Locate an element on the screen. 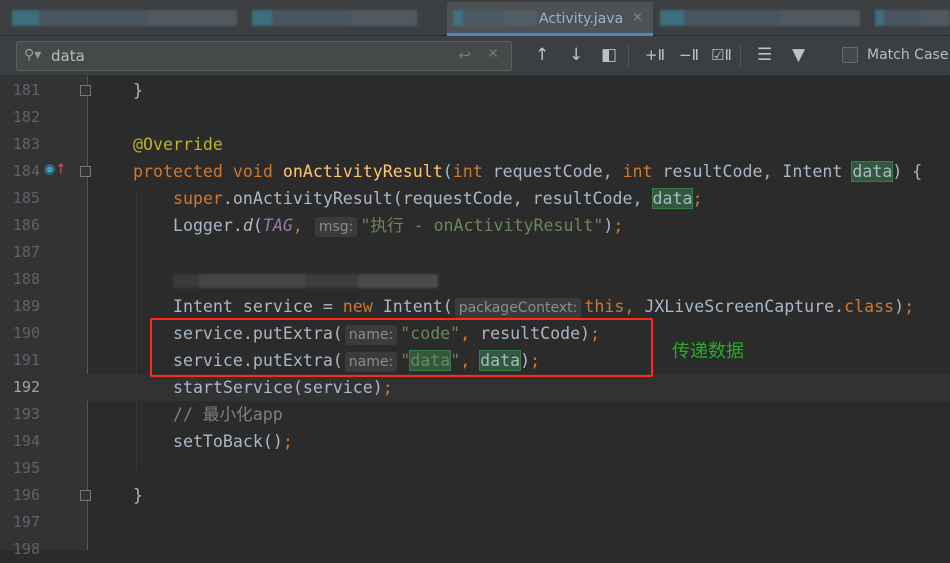 The height and width of the screenshot is (563, 950). remove-selection-icon: −Ⅱ is located at coordinates (689, 55).